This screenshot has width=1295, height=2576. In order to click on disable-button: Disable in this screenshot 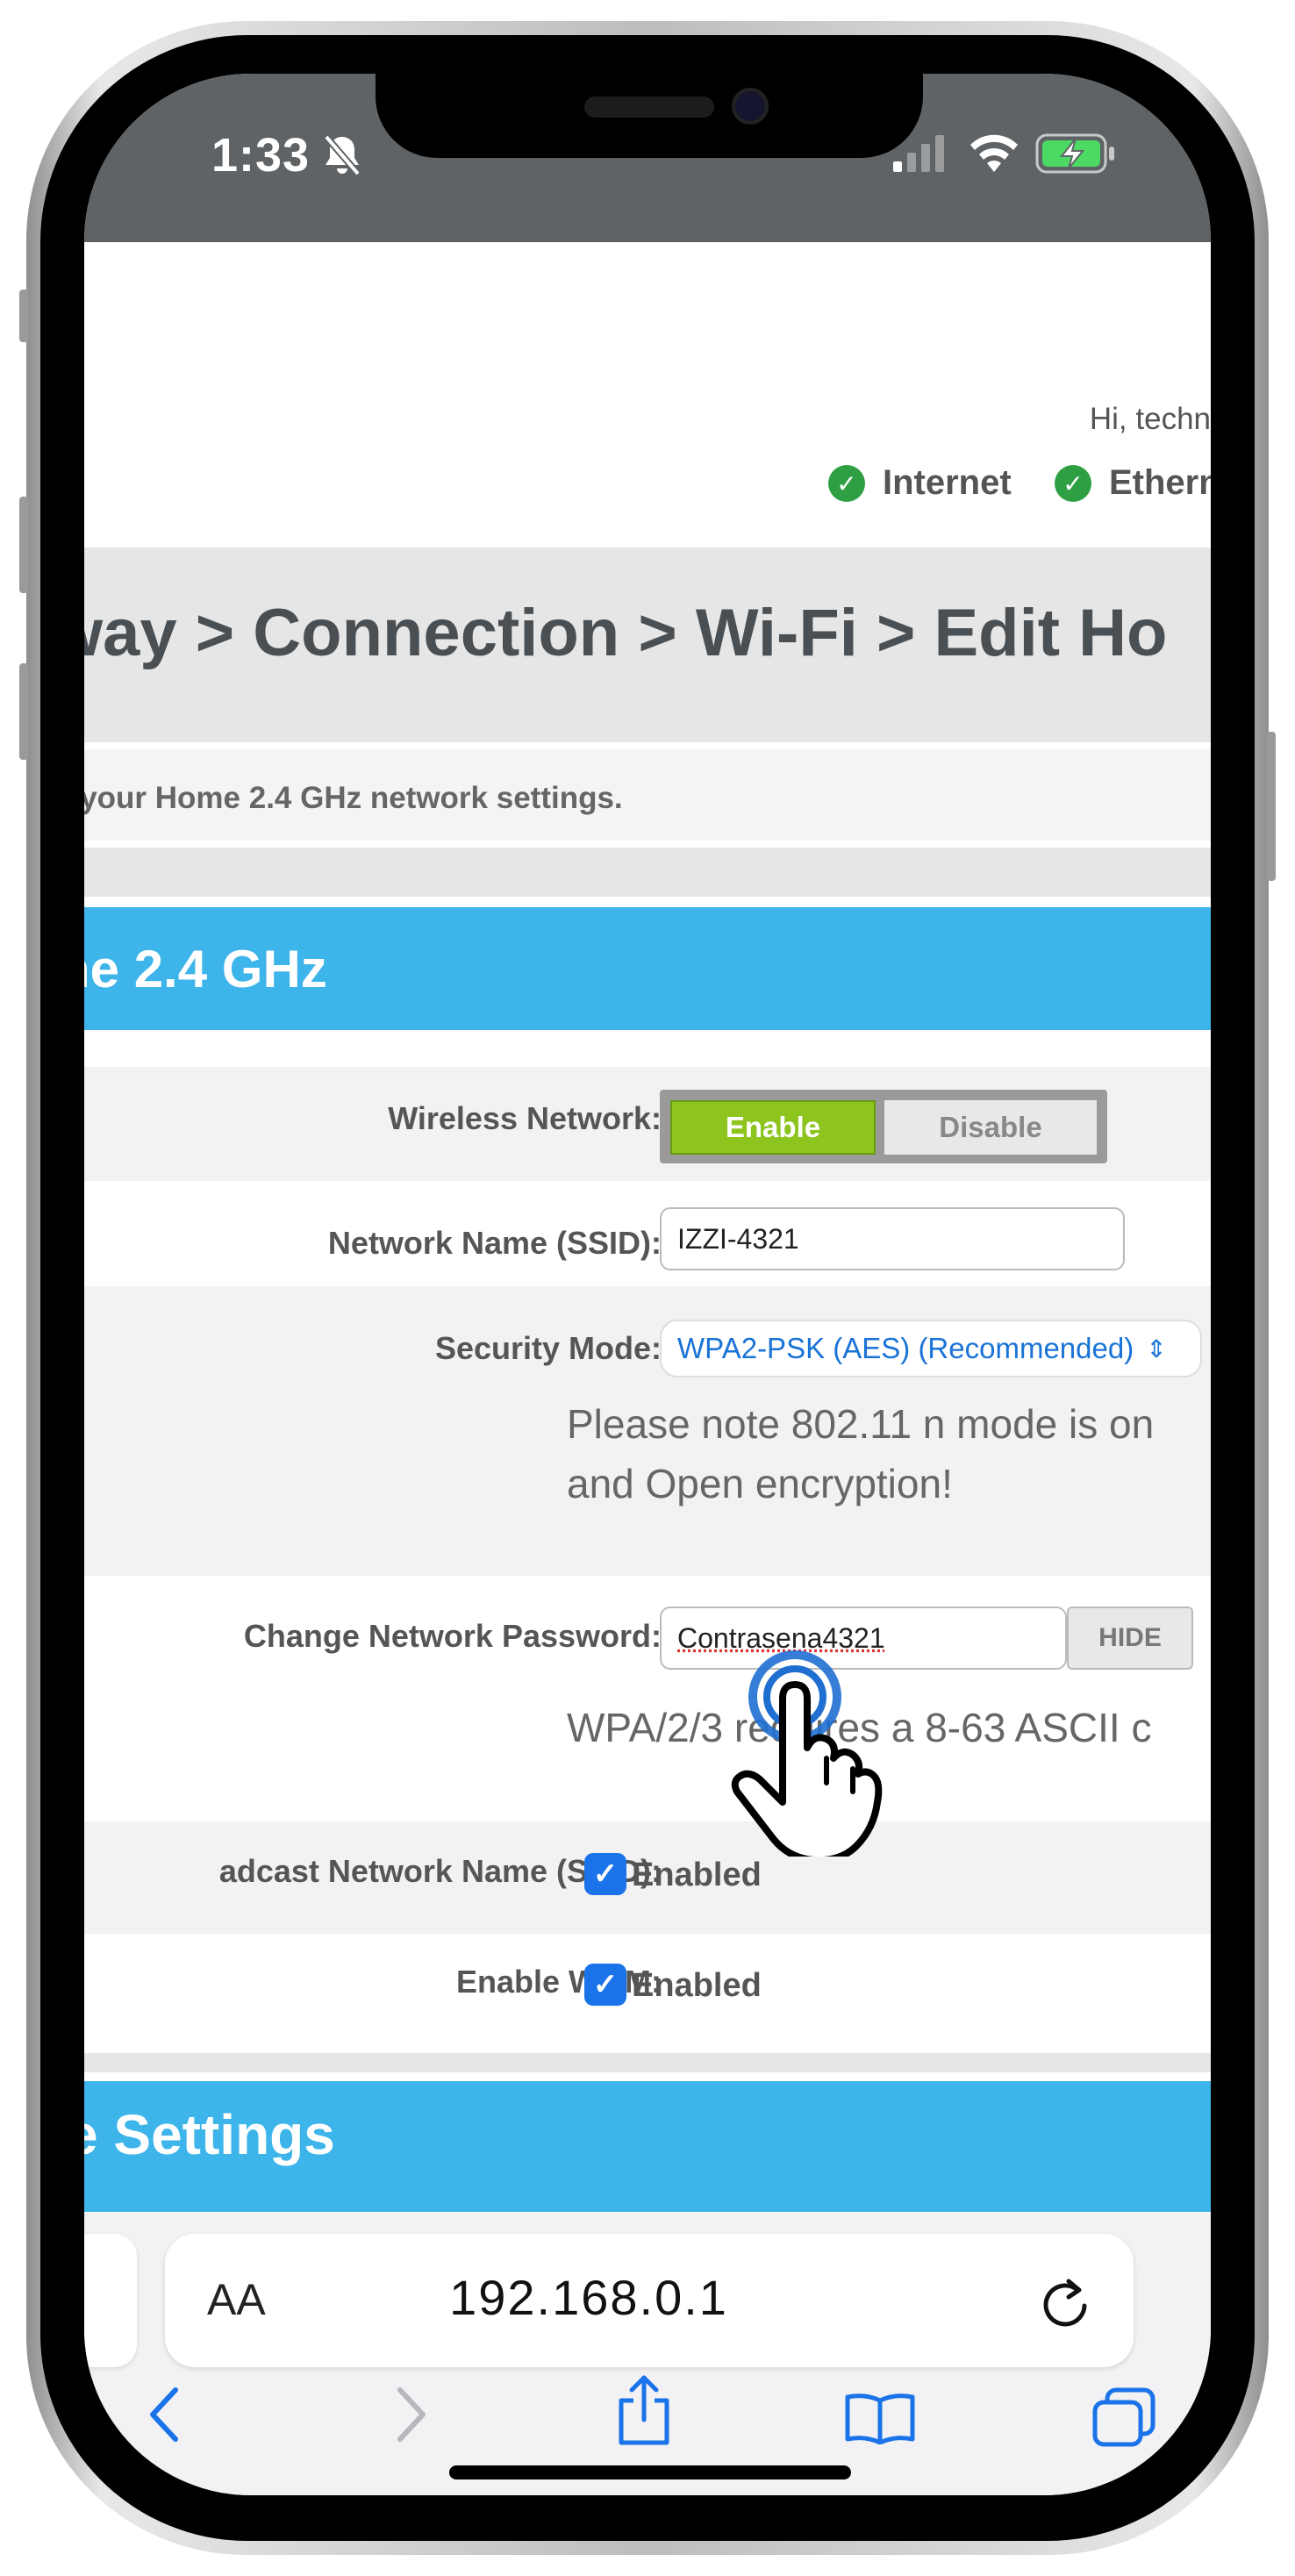, I will do `click(990, 1127)`.